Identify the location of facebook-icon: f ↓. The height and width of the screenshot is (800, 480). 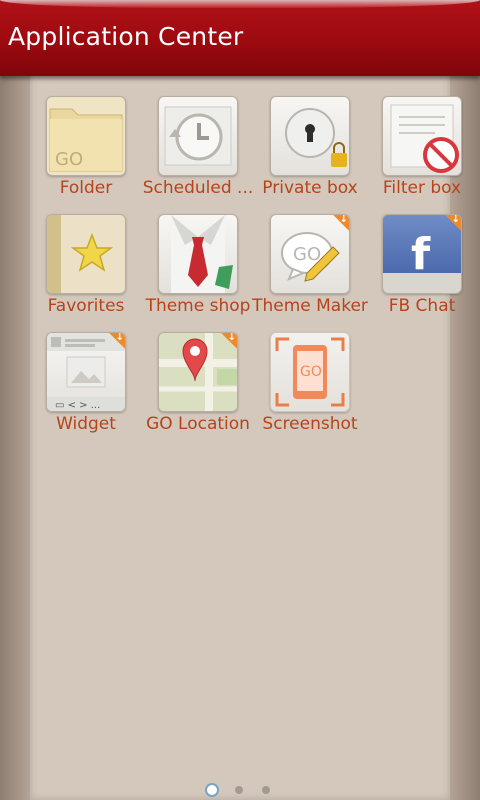
(422, 254).